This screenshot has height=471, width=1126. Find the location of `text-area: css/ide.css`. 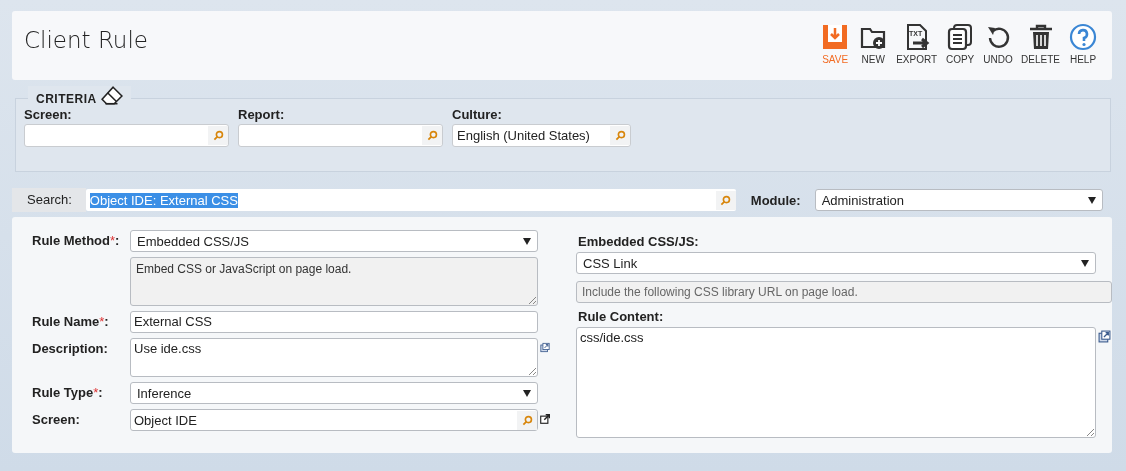

text-area: css/ide.css is located at coordinates (836, 382).